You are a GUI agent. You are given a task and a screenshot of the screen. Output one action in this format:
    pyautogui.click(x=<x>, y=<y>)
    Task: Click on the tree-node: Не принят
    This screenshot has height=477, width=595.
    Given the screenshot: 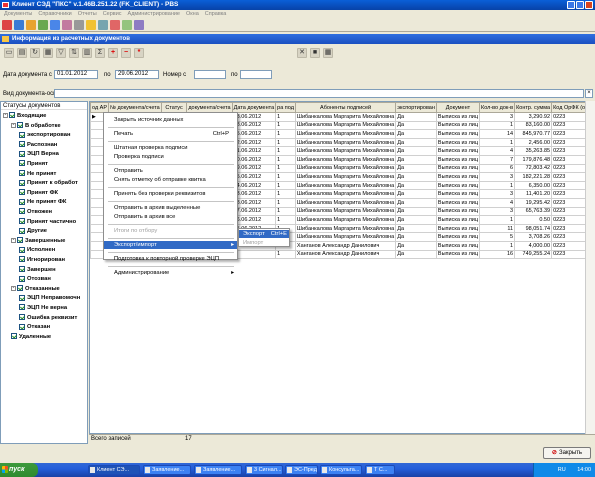 What is the action you would take?
    pyautogui.click(x=37, y=174)
    